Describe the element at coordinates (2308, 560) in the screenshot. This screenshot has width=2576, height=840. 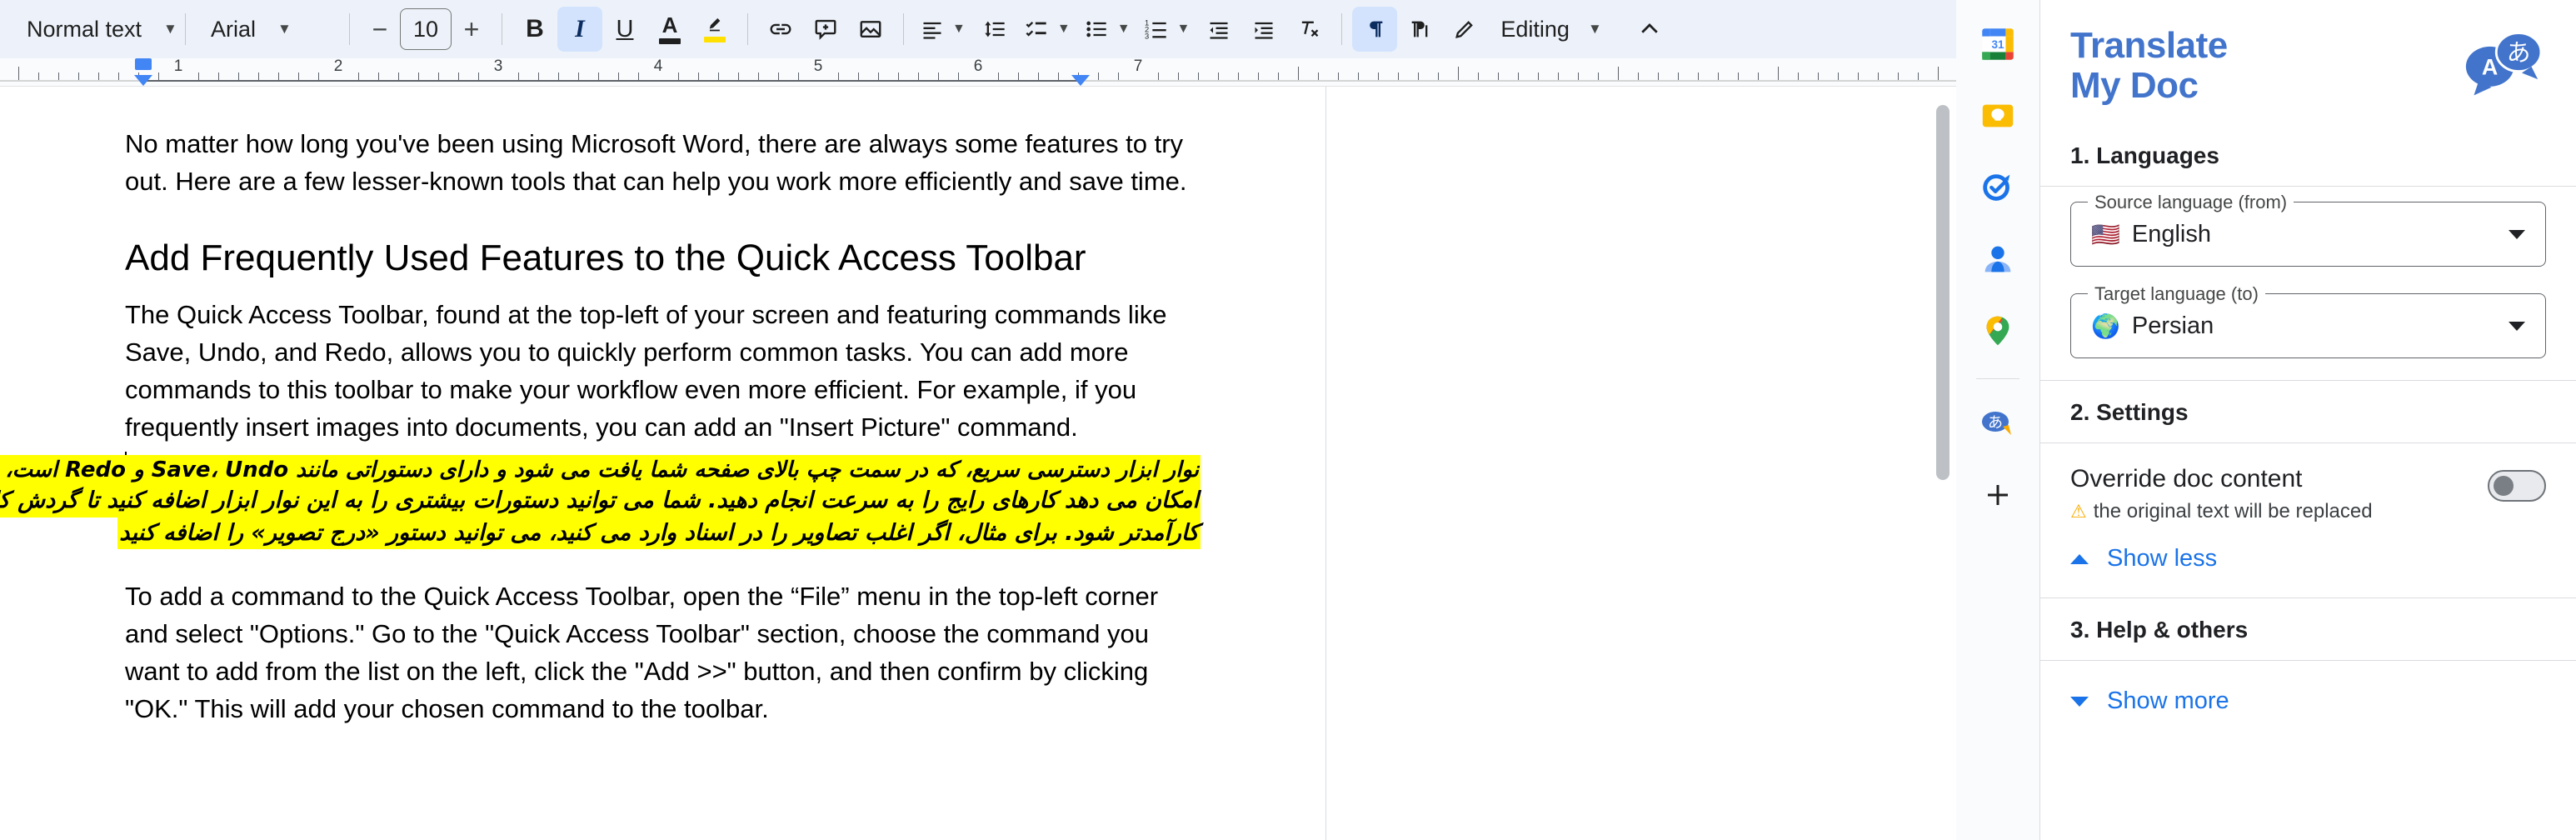
I see `show-less-button: Show less` at that location.